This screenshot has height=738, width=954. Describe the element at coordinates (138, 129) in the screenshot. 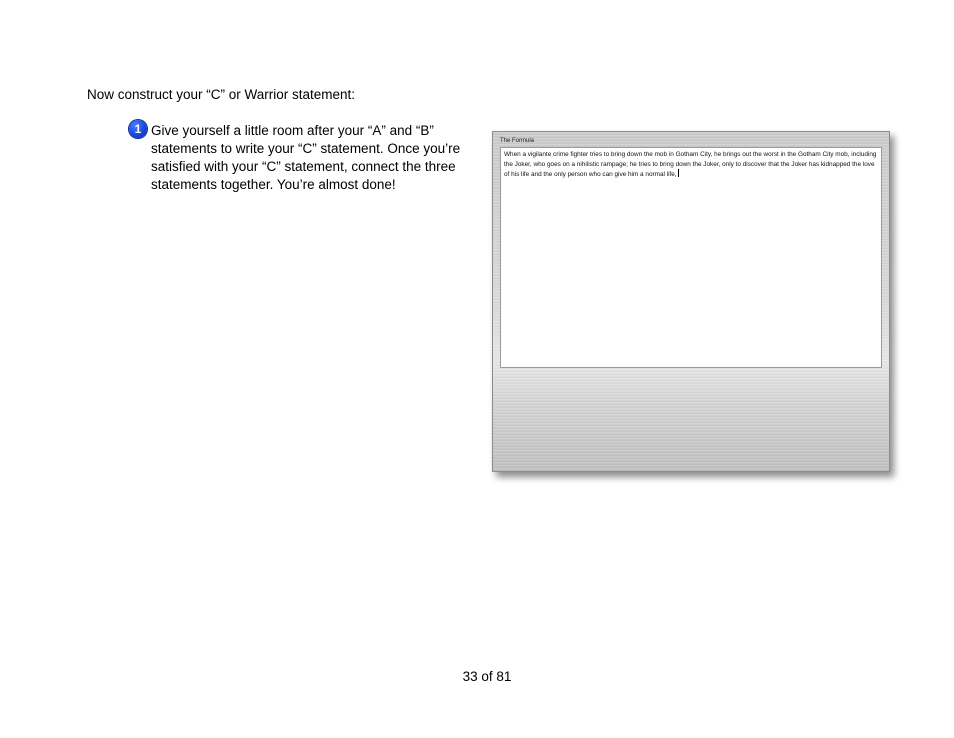

I see `step-number-badge: 1` at that location.